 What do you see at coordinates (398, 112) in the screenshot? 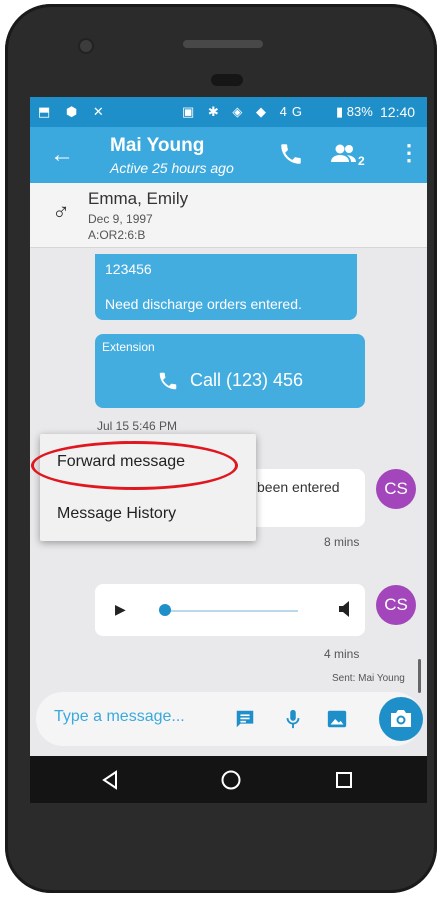
I see `clock: 12:40` at bounding box center [398, 112].